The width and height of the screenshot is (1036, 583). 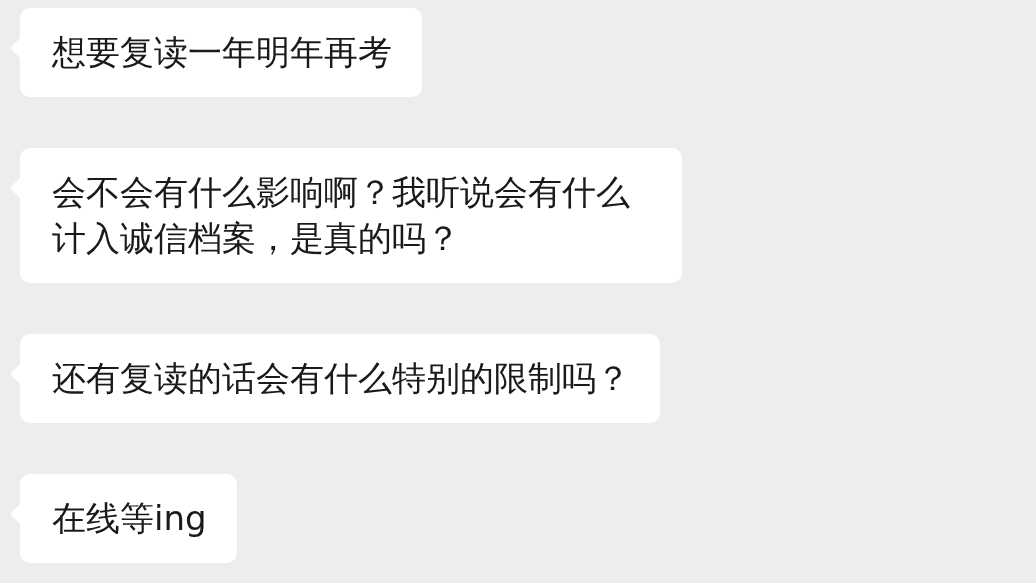 What do you see at coordinates (351, 215) in the screenshot?
I see `message-bubble: 会不会有什么影响啊？我听说会有什么计入诚信档案，是真的吗？` at bounding box center [351, 215].